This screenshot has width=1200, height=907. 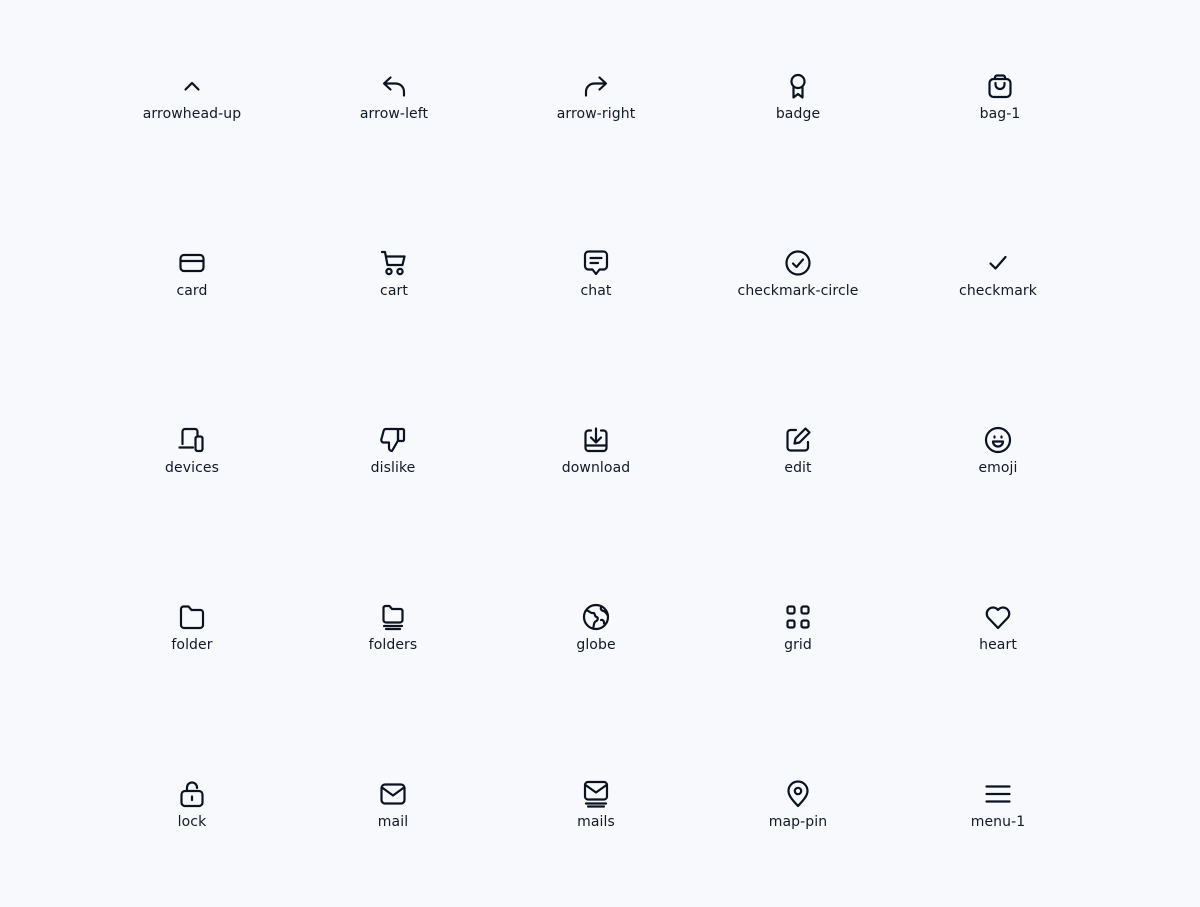 I want to click on icon-cell-card: card, so click(x=192, y=282).